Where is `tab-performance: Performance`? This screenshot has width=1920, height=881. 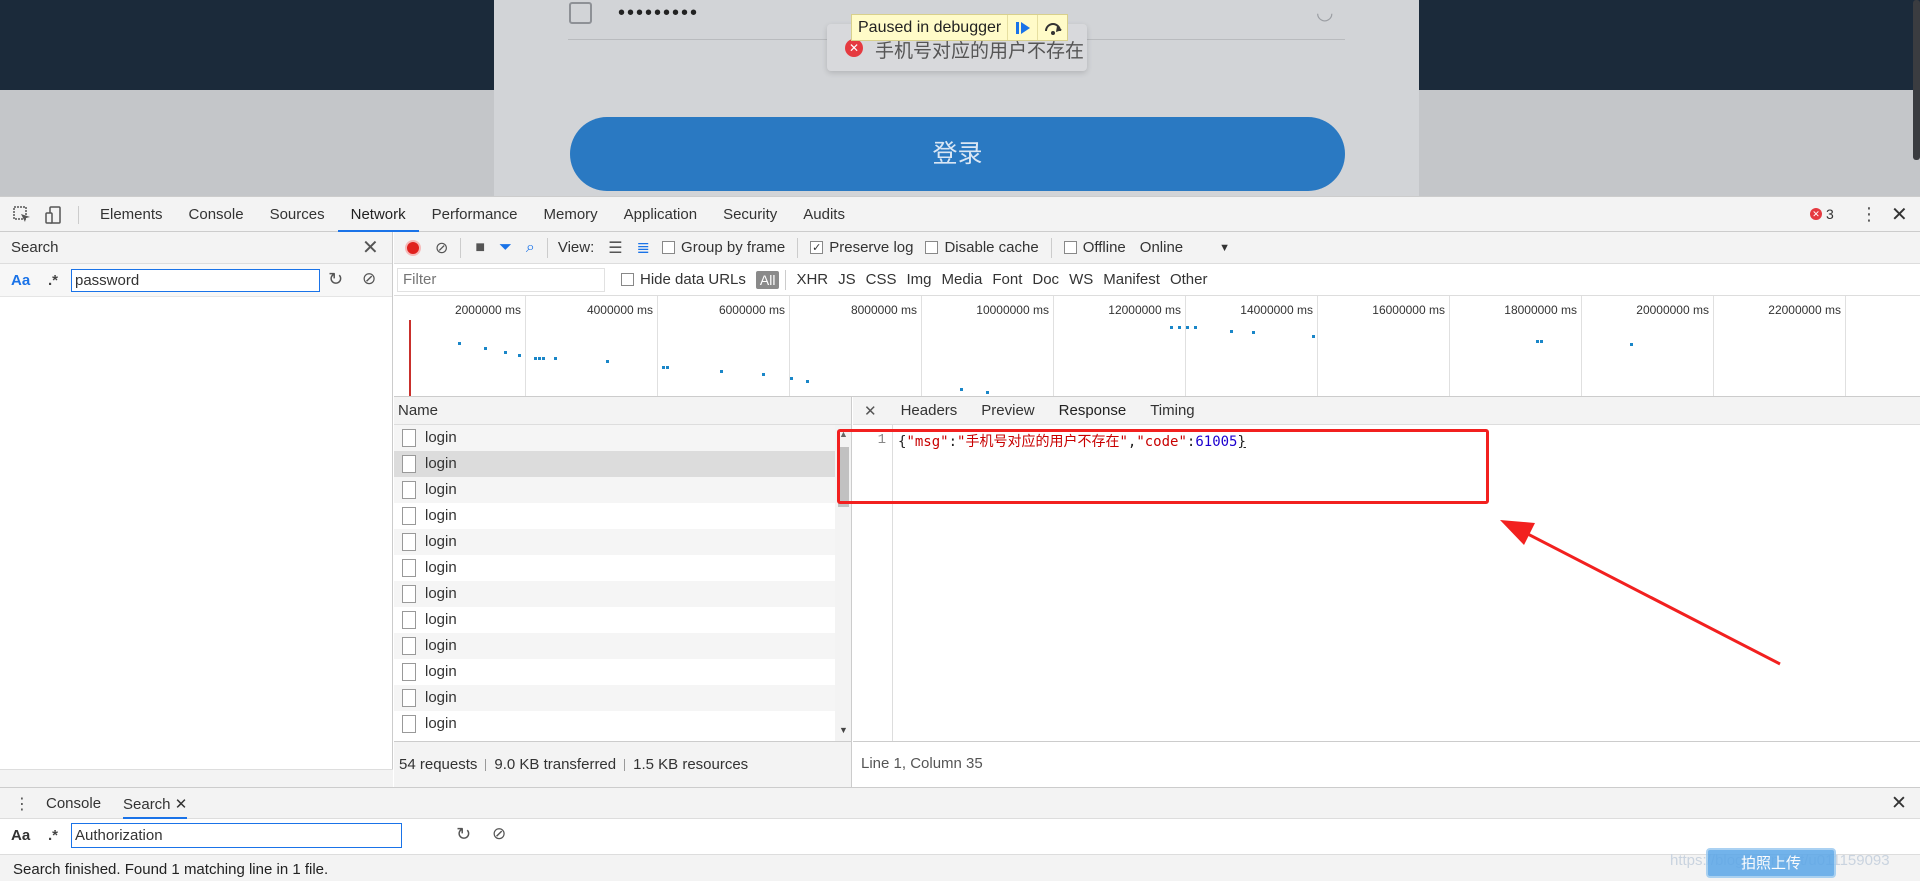 tab-performance: Performance is located at coordinates (475, 214).